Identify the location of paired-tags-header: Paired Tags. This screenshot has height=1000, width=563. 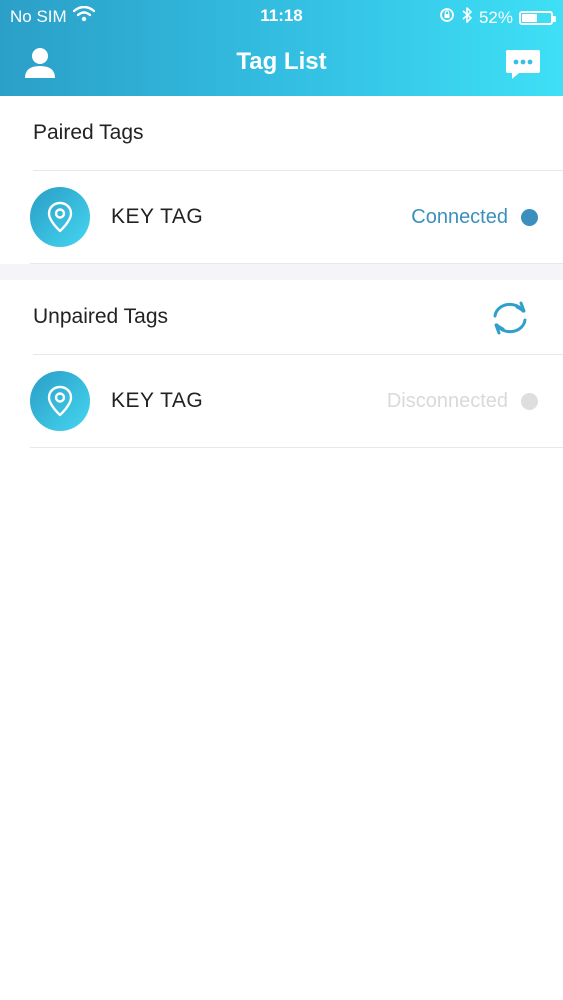
(298, 133).